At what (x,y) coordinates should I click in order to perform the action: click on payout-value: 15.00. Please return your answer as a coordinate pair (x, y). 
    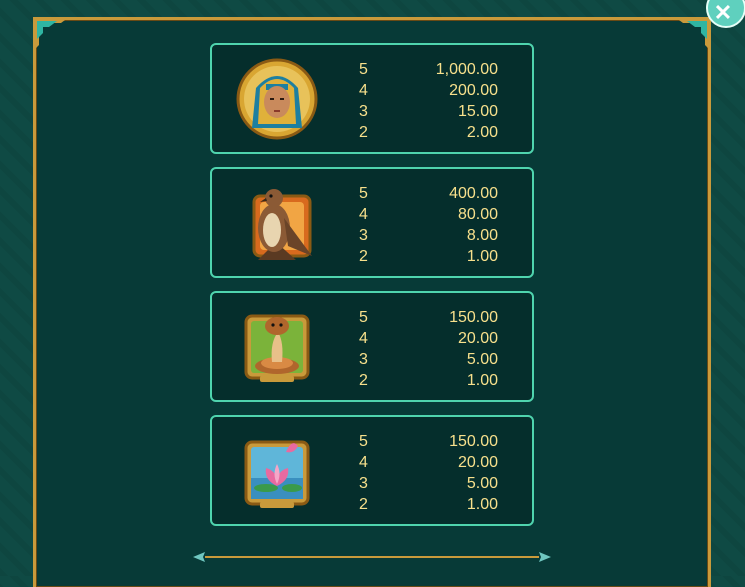
    Looking at the image, I should click on (477, 111).